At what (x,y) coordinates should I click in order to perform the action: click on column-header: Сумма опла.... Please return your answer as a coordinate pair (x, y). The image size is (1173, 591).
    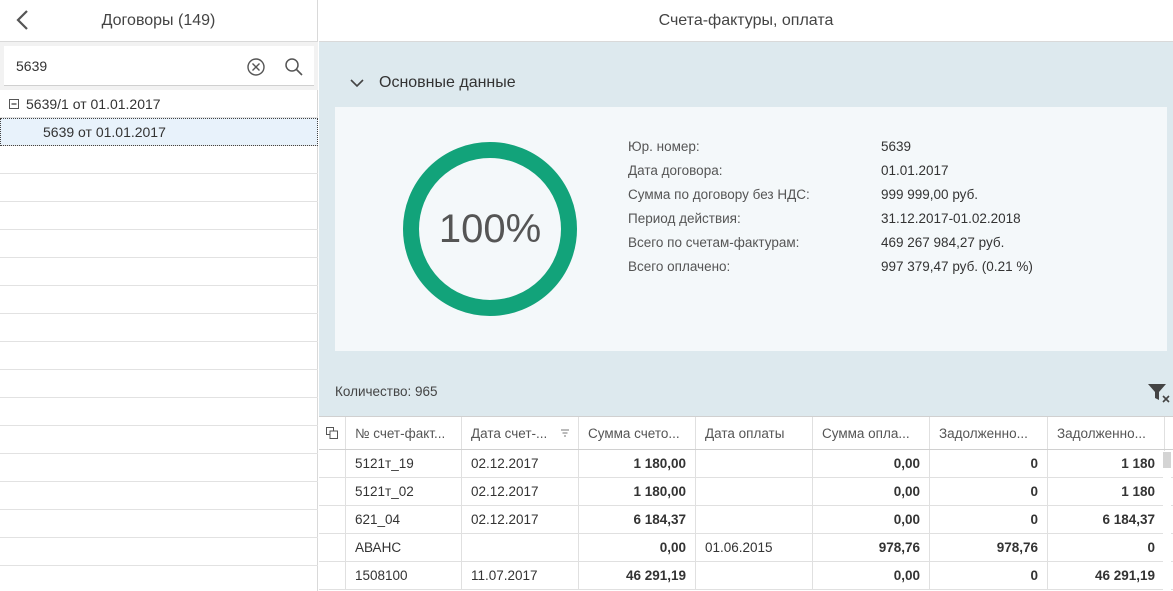
    Looking at the image, I should click on (871, 433).